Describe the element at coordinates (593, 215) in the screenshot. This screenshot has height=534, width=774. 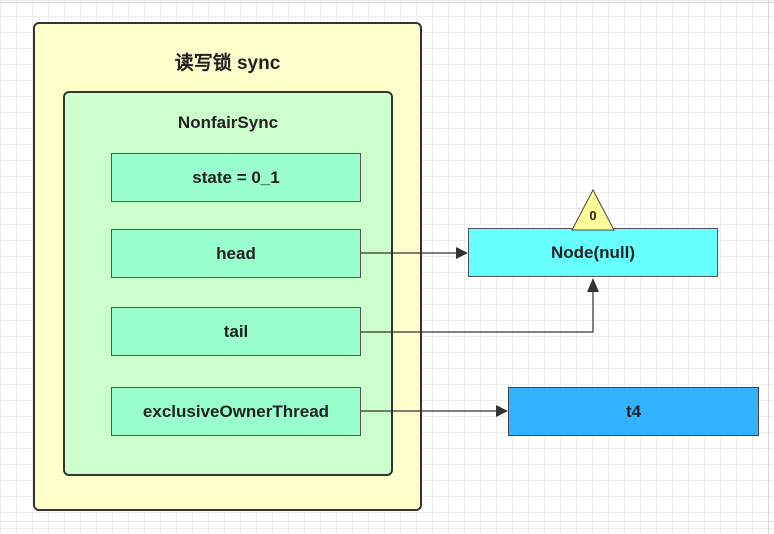
I see `waitstatus-badge-label: 0` at that location.